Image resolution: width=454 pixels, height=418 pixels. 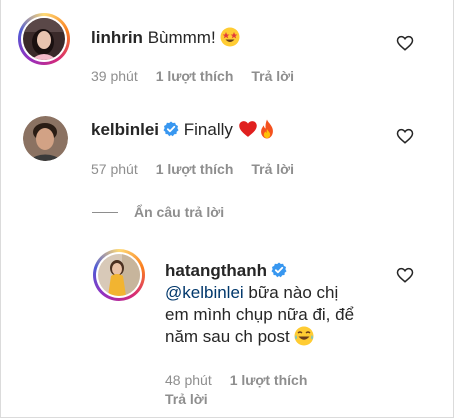 What do you see at coordinates (117, 37) in the screenshot?
I see `comment-username: linhrin` at bounding box center [117, 37].